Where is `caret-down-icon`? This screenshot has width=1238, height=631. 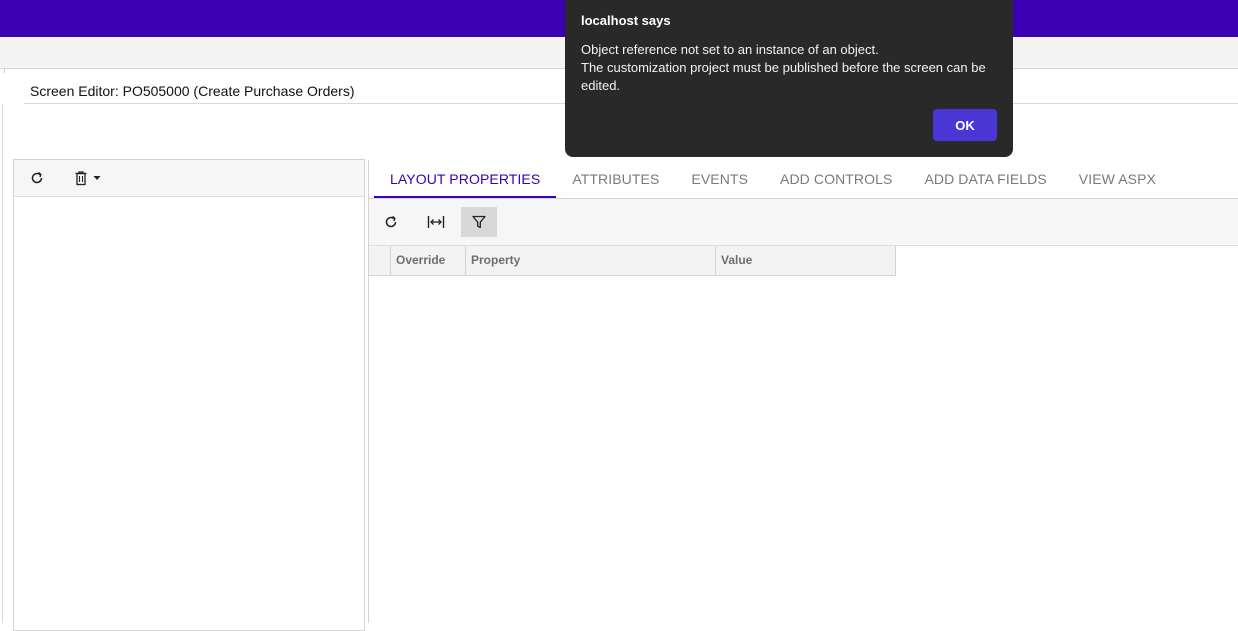
caret-down-icon is located at coordinates (97, 178).